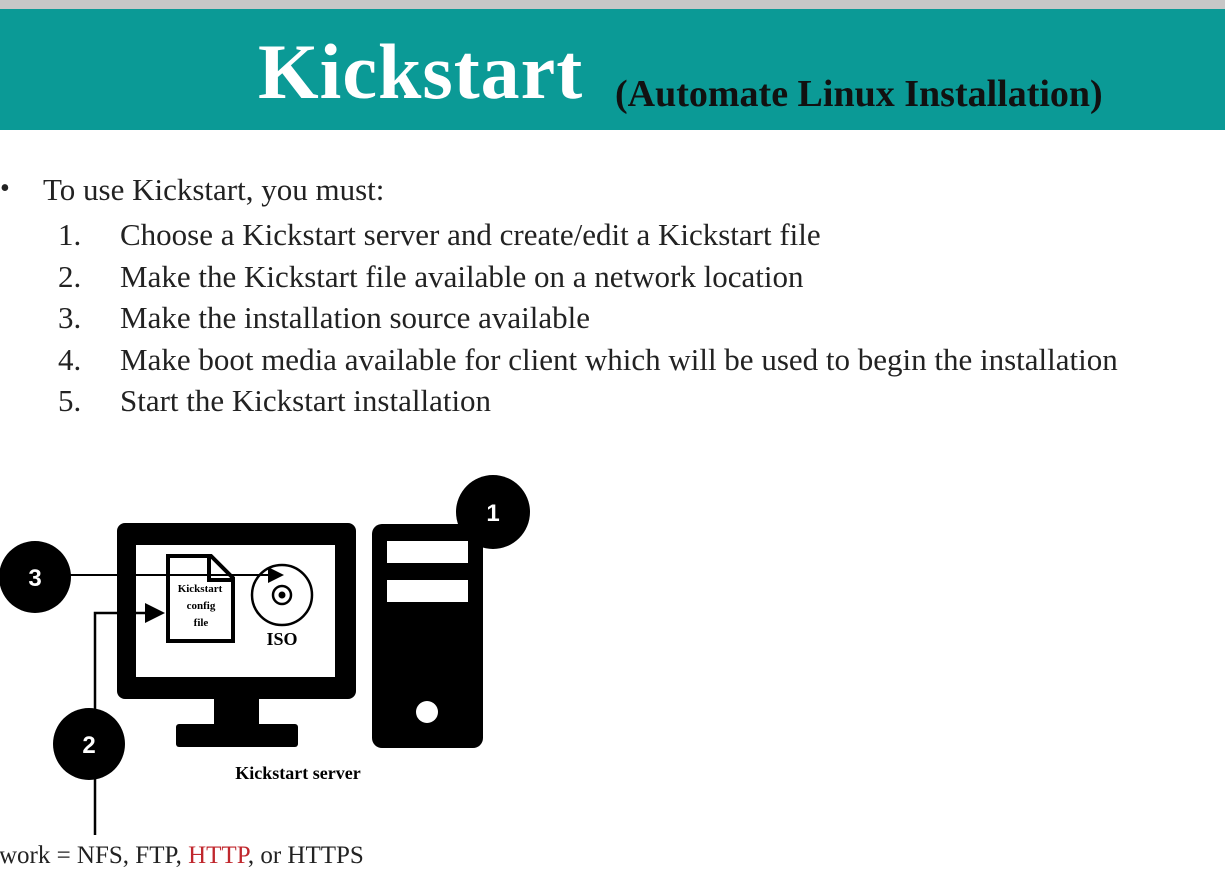 Image resolution: width=1225 pixels, height=881 pixels. I want to click on marker-1: 1, so click(493, 512).